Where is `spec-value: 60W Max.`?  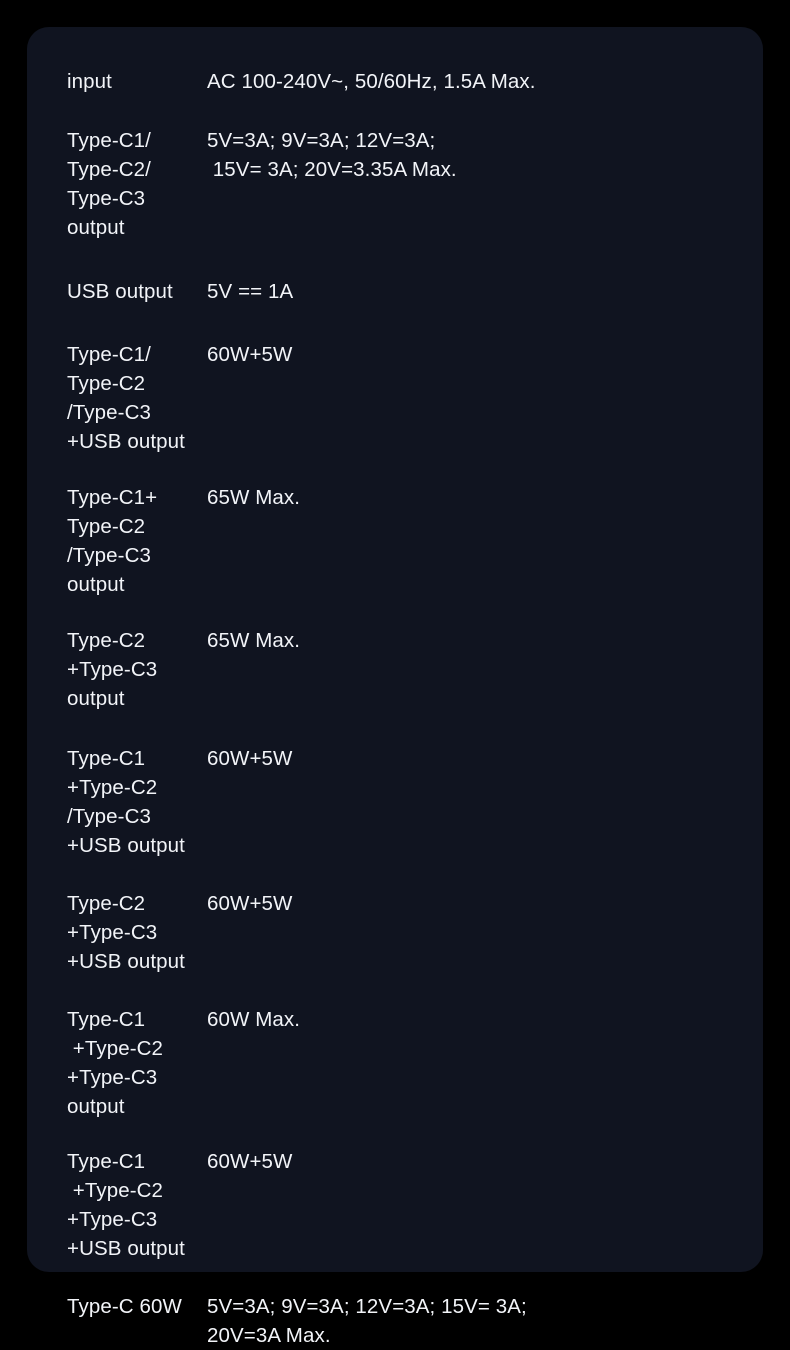 spec-value: 60W Max. is located at coordinates (254, 1019).